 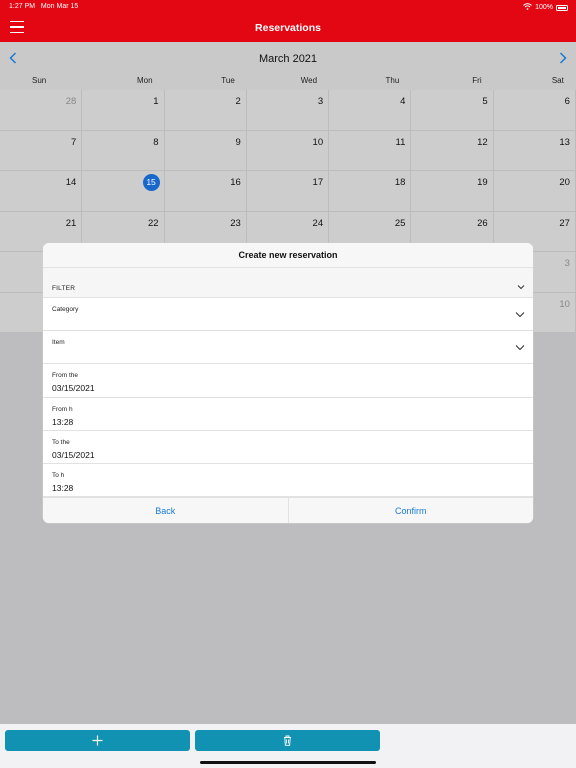 What do you see at coordinates (527, 7) in the screenshot?
I see `wifi-icon` at bounding box center [527, 7].